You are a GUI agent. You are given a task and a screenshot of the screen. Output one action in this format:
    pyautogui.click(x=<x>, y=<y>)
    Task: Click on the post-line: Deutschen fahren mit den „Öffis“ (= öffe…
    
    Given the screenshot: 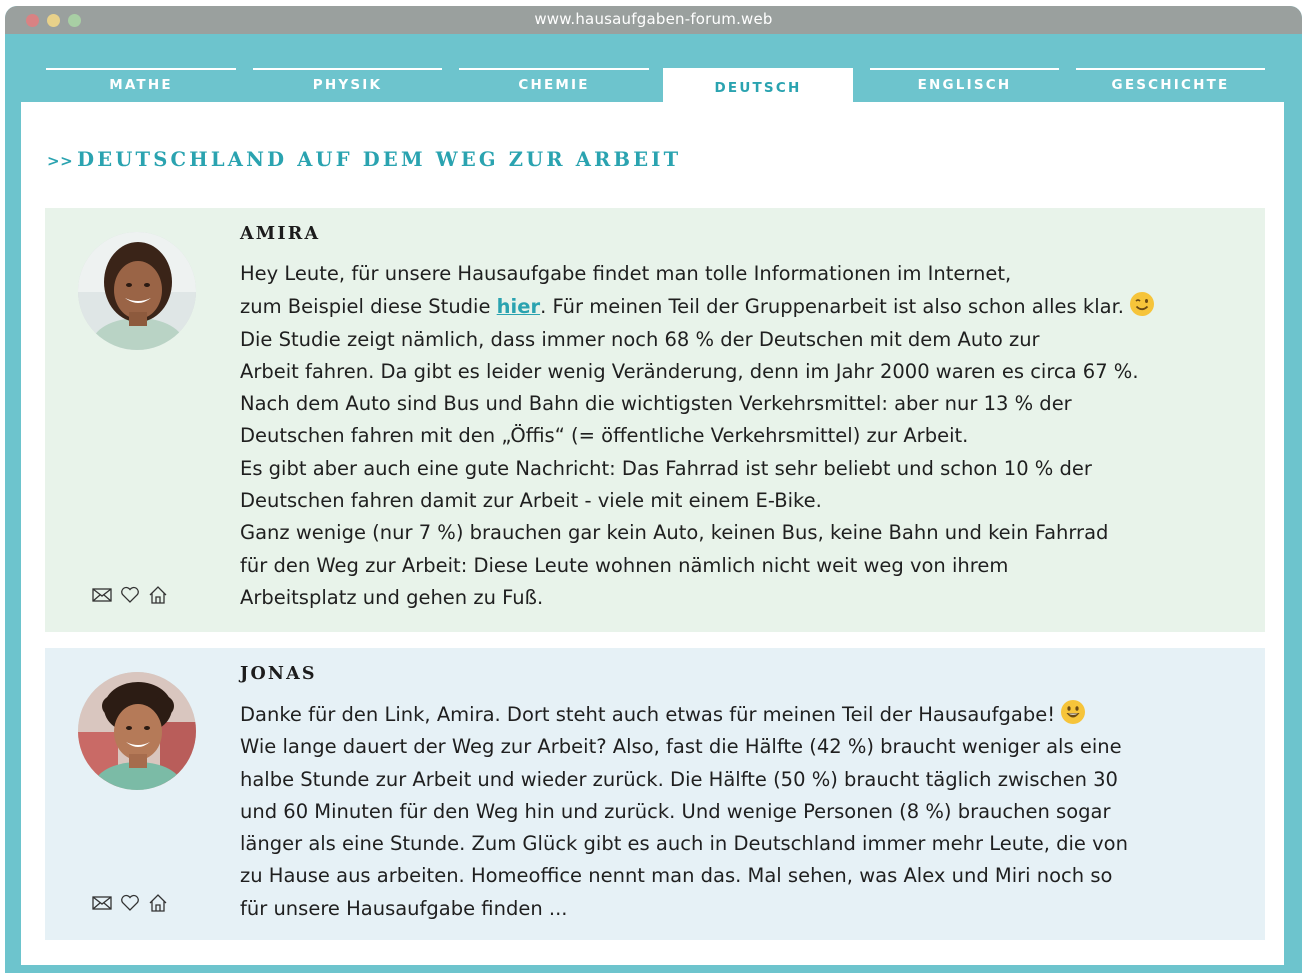 What is the action you would take?
    pyautogui.click(x=604, y=436)
    